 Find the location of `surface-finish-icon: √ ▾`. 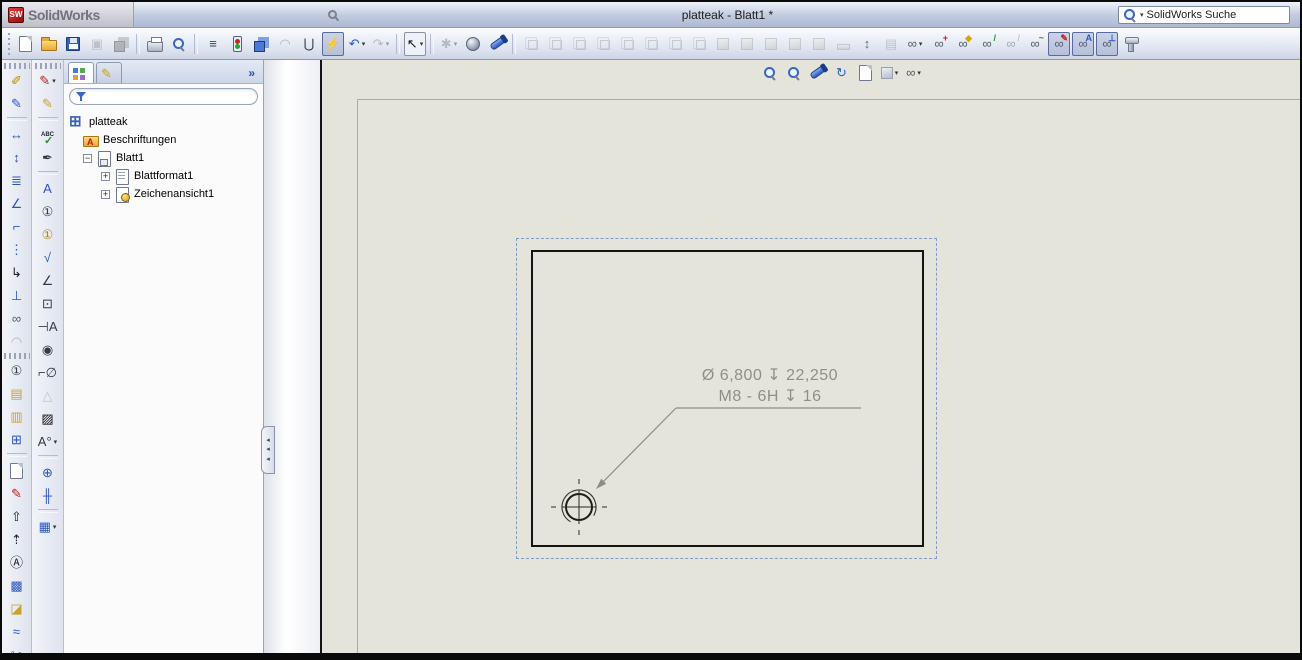

surface-finish-icon: √ ▾ is located at coordinates (48, 257).